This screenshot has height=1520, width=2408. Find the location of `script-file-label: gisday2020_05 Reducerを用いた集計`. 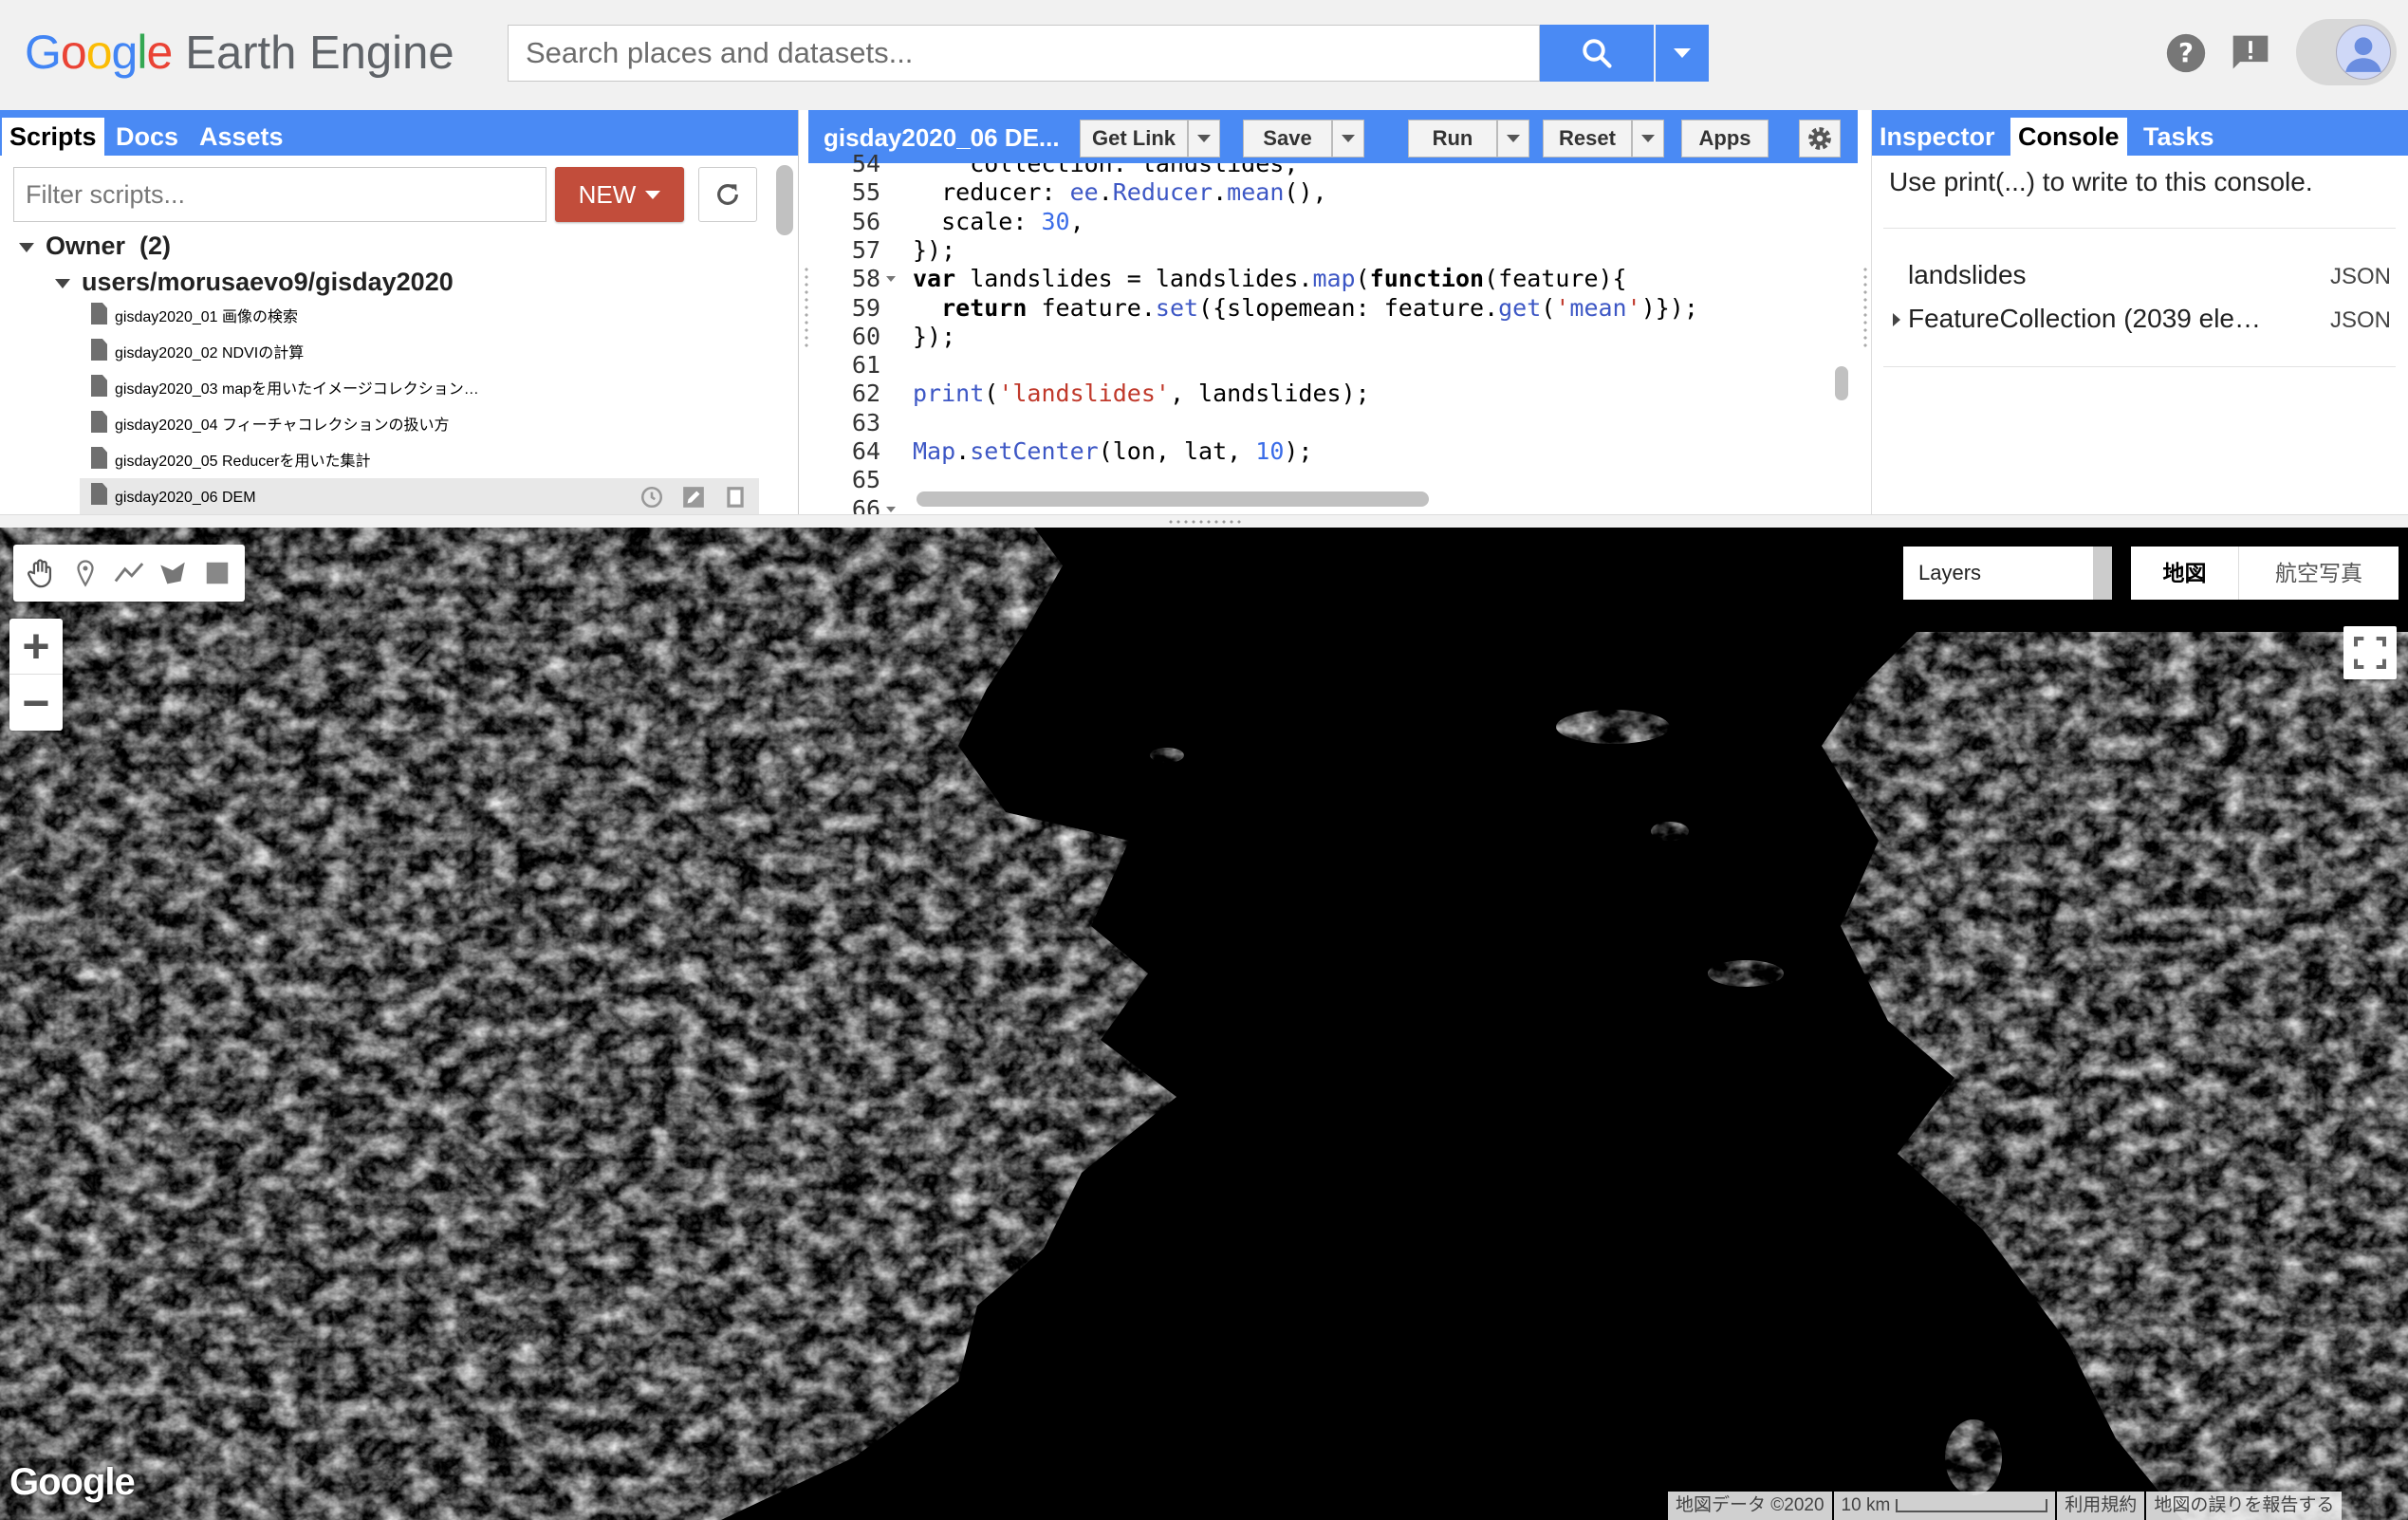

script-file-label: gisday2020_05 Reducerを用いた集計 is located at coordinates (243, 462).